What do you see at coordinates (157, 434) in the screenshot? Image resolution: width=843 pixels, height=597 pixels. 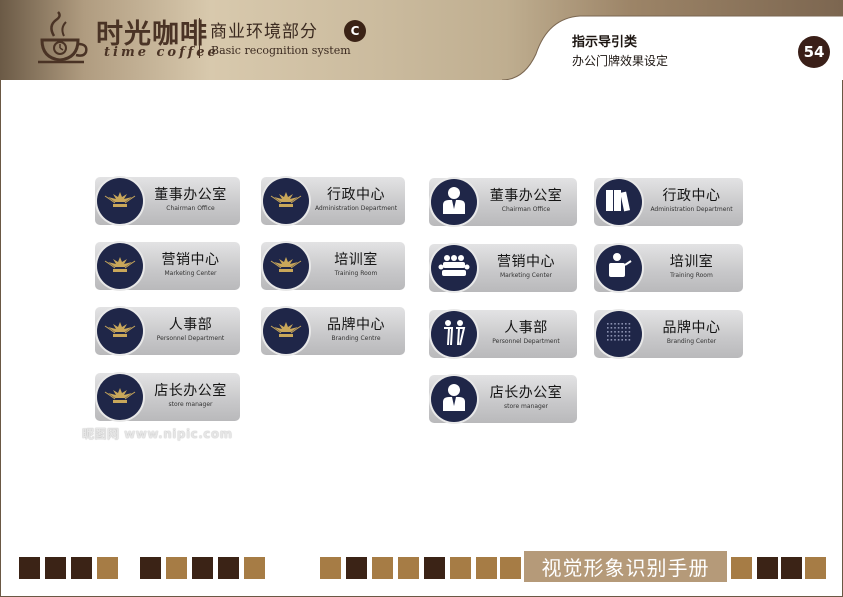 I see `watermark-text: 昵图网 www.nipic.com` at bounding box center [157, 434].